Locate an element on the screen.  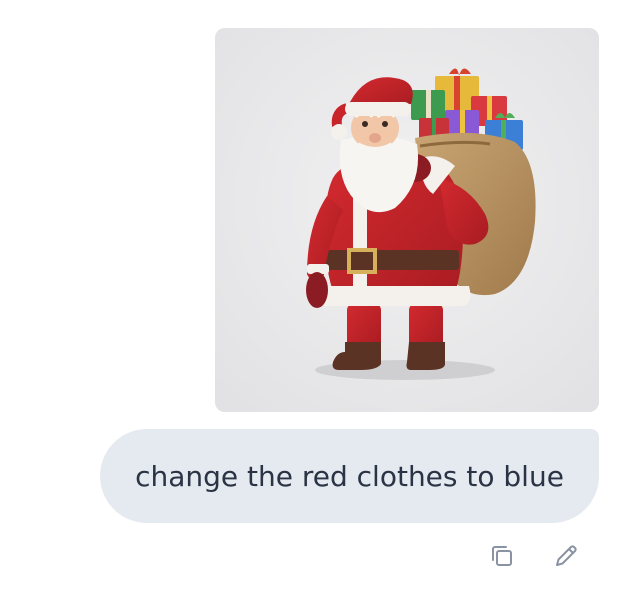
copy-button is located at coordinates (502, 556).